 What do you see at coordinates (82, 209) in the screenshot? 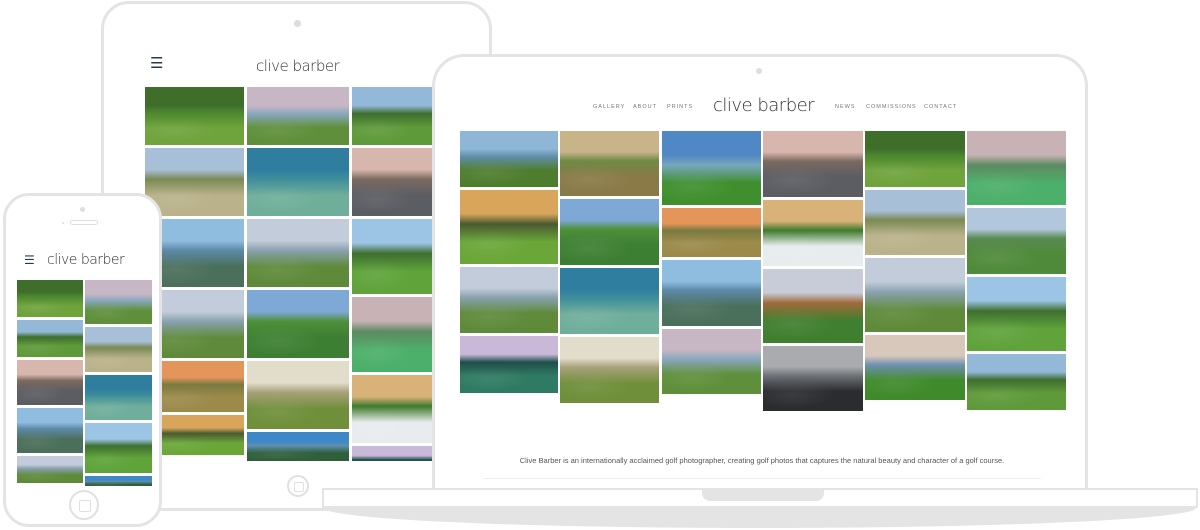
I see `phone-camera` at bounding box center [82, 209].